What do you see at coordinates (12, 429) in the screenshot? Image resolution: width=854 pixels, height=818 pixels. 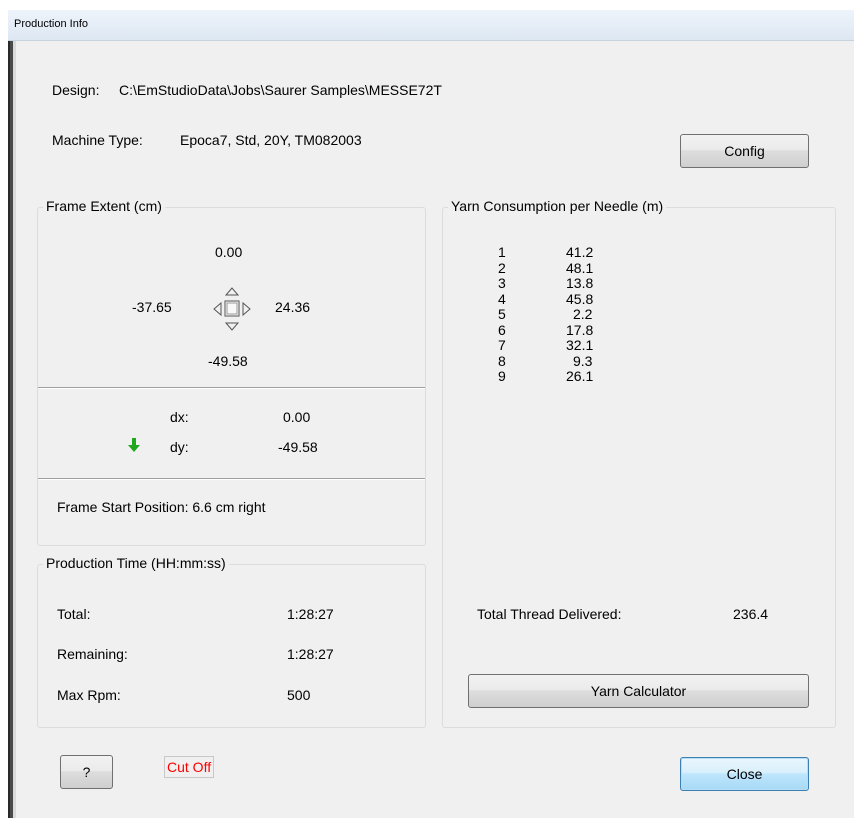 I see `window-frame-left` at bounding box center [12, 429].